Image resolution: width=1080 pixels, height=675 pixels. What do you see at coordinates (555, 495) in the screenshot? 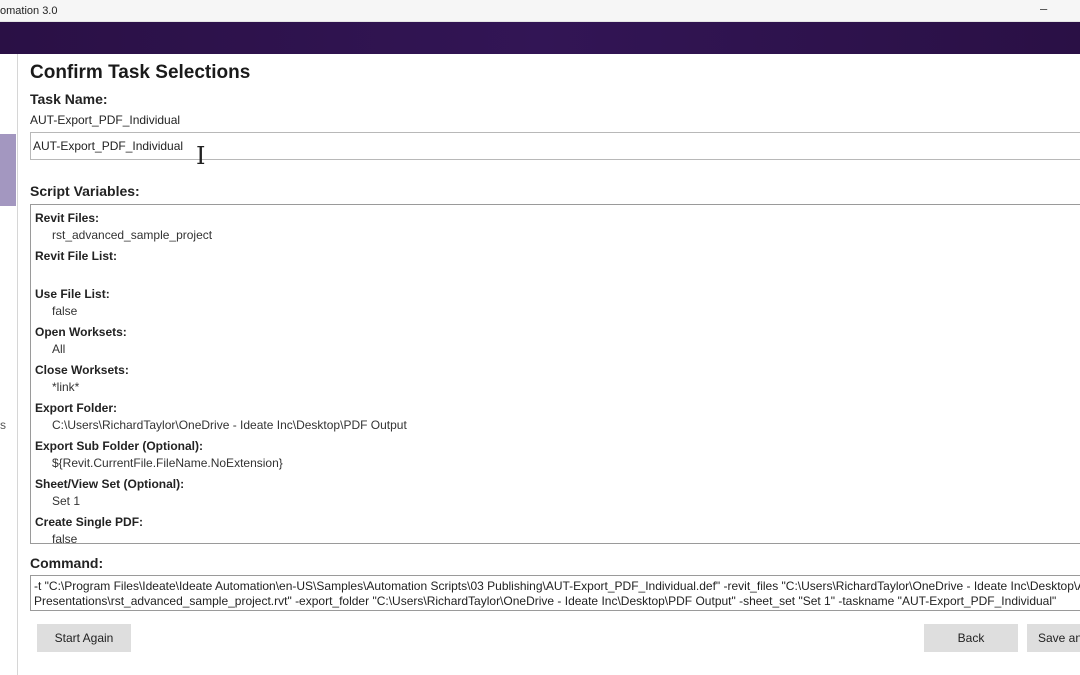
I see `variable-item: Sheet/View Set (Optional): Set 1` at bounding box center [555, 495].